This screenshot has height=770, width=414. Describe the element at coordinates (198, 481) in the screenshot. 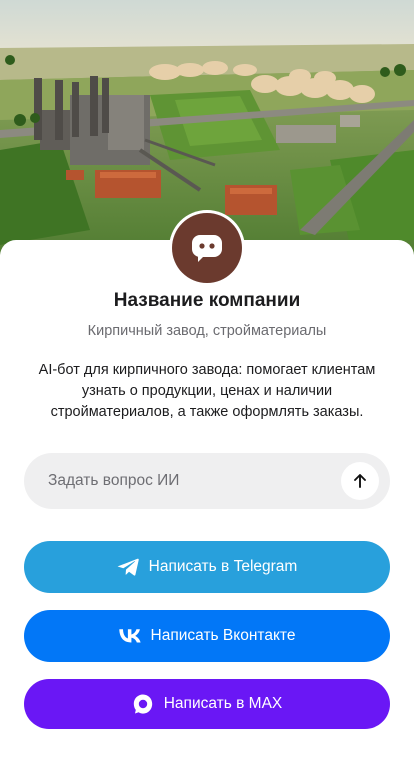

I see `ask-ai-input` at that location.